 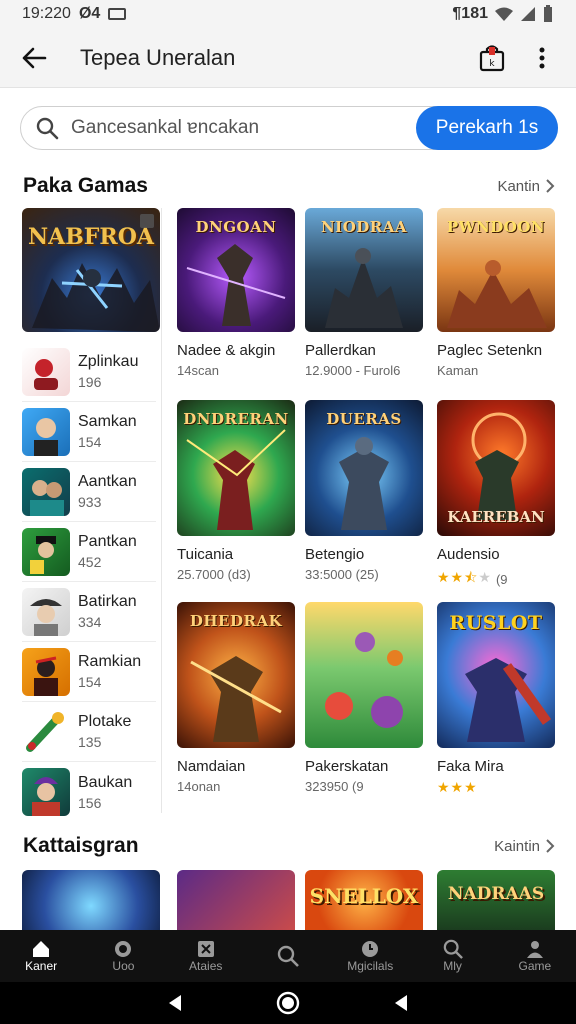 What do you see at coordinates (496, 900) in the screenshot?
I see `category-card: NADRAAS` at bounding box center [496, 900].